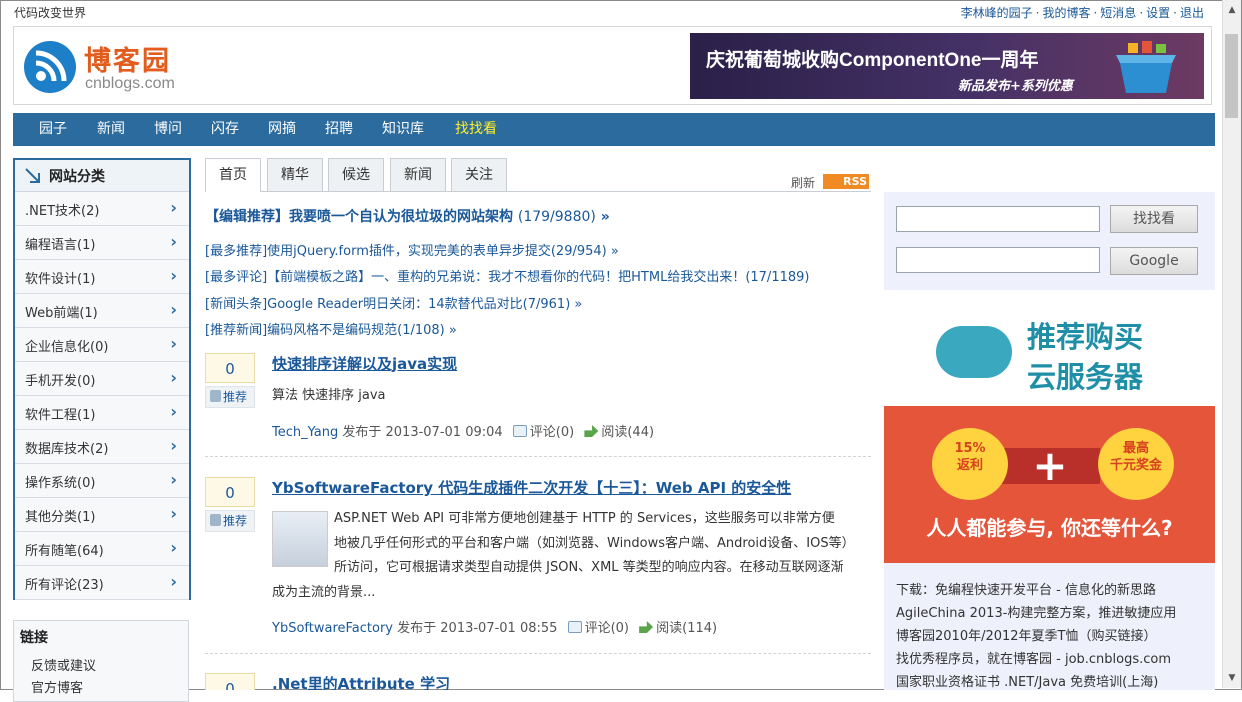  I want to click on link-my-blog: 我的博客, so click(1066, 13).